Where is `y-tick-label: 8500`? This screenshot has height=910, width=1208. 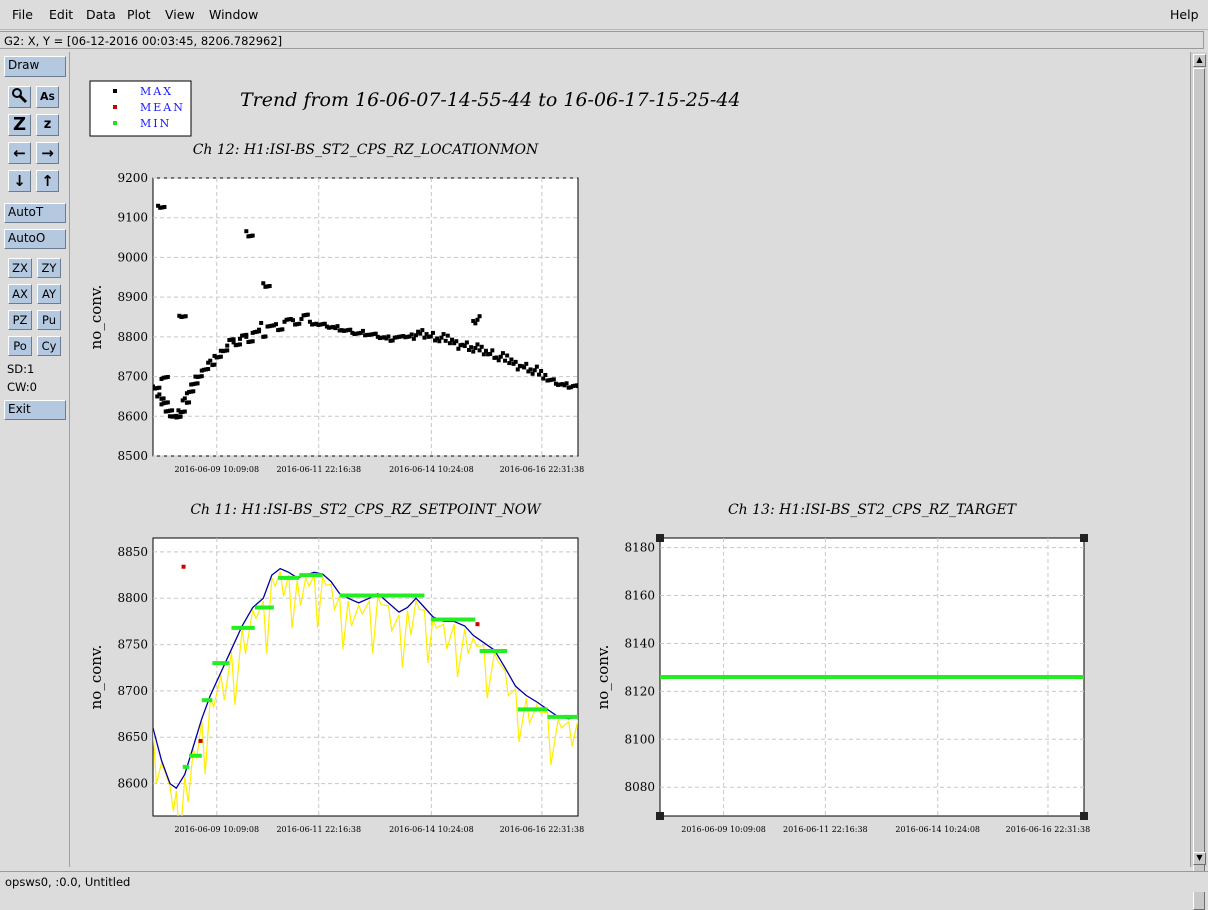
y-tick-label: 8500 is located at coordinates (132, 456).